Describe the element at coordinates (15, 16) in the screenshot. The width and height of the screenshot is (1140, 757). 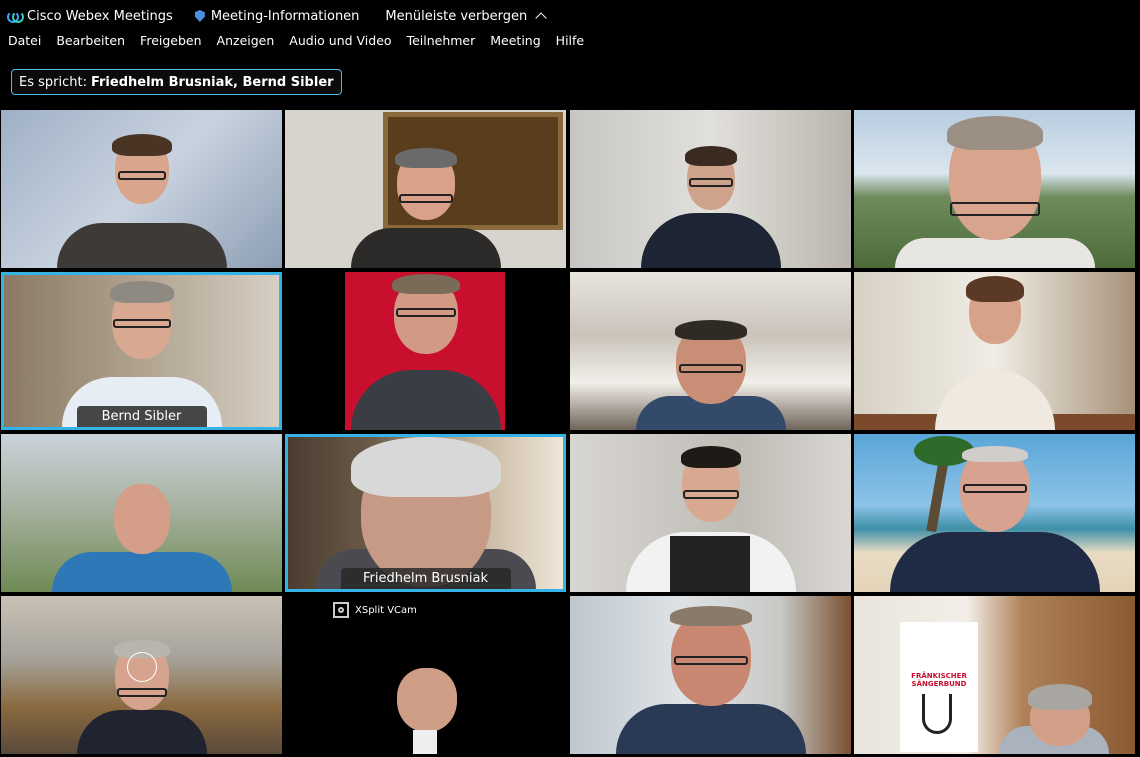
I see `webex-logo-icon` at that location.